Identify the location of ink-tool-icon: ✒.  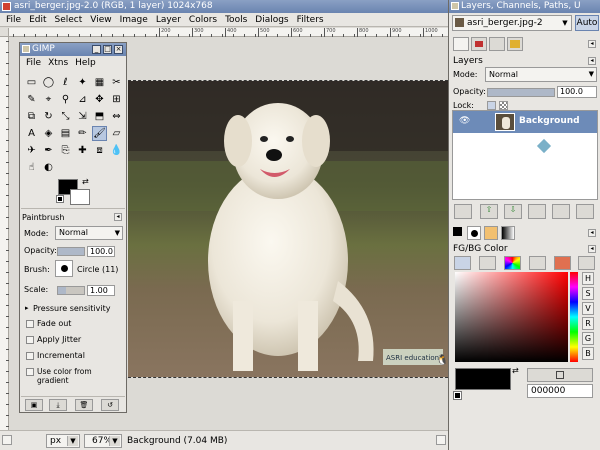
(48, 150).